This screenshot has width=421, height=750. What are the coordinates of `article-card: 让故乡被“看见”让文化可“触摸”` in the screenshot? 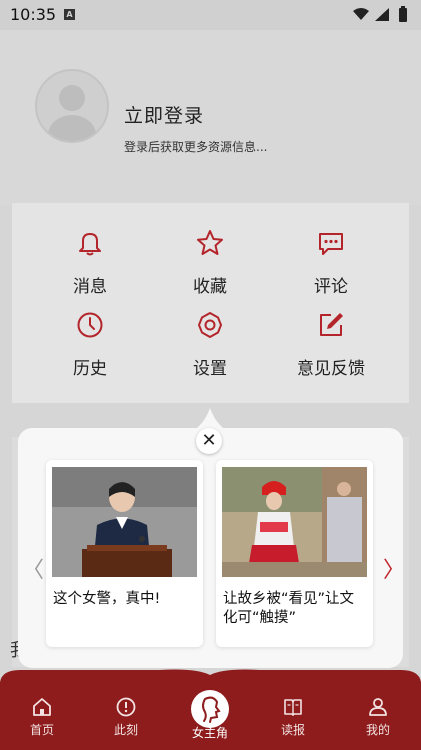 It's located at (294, 553).